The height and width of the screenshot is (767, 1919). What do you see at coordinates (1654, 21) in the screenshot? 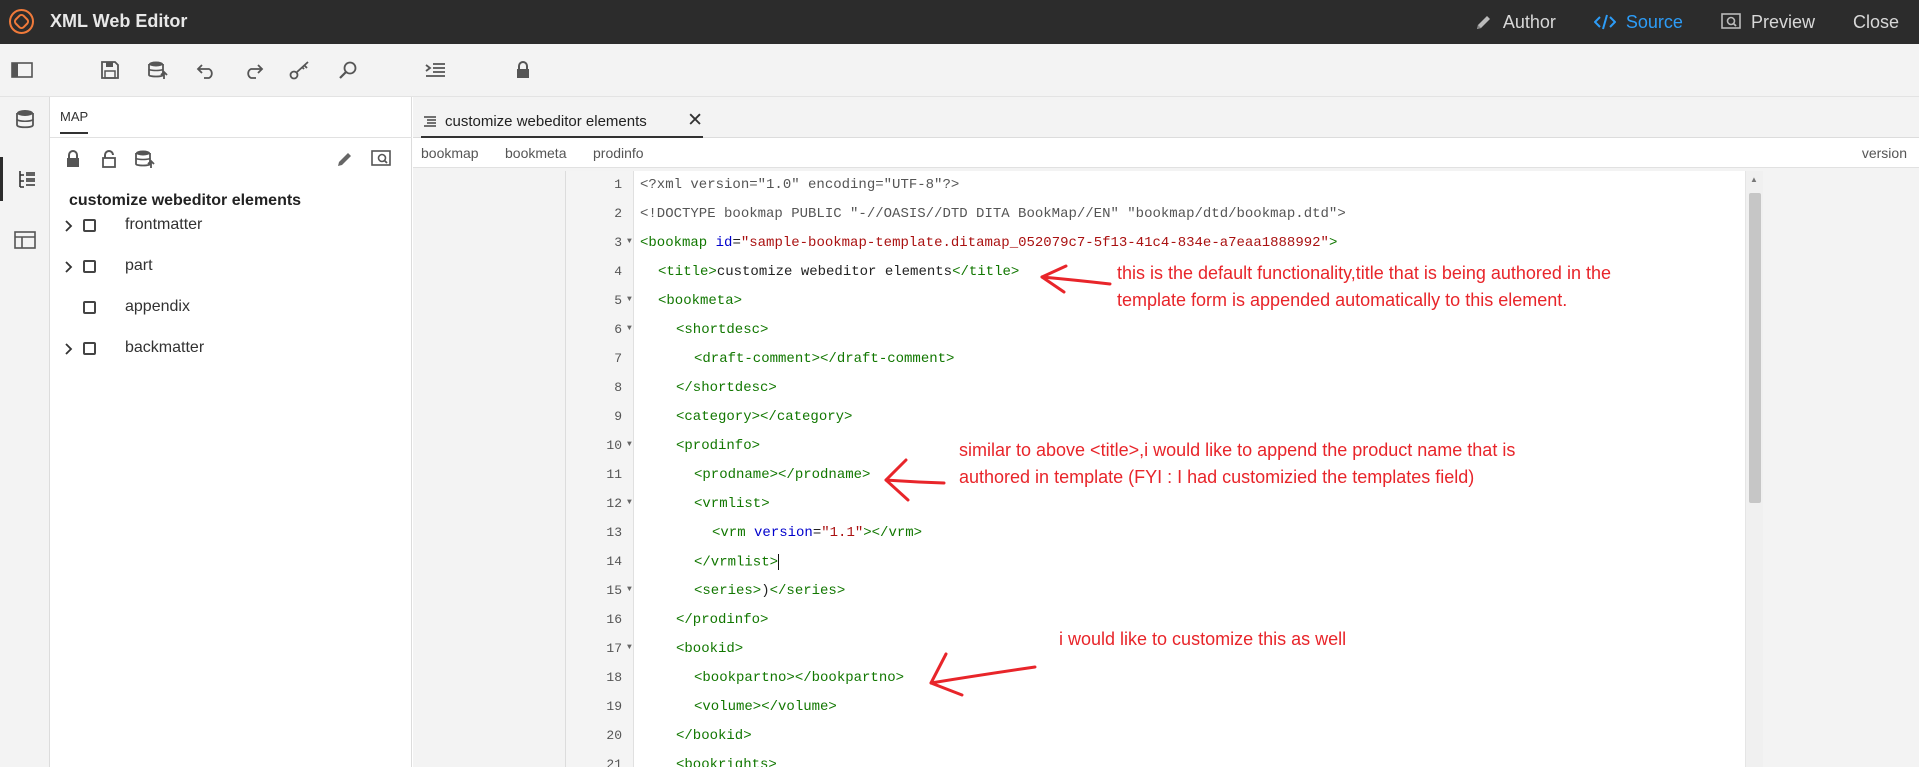
I see `nav-source-label: Source` at bounding box center [1654, 21].